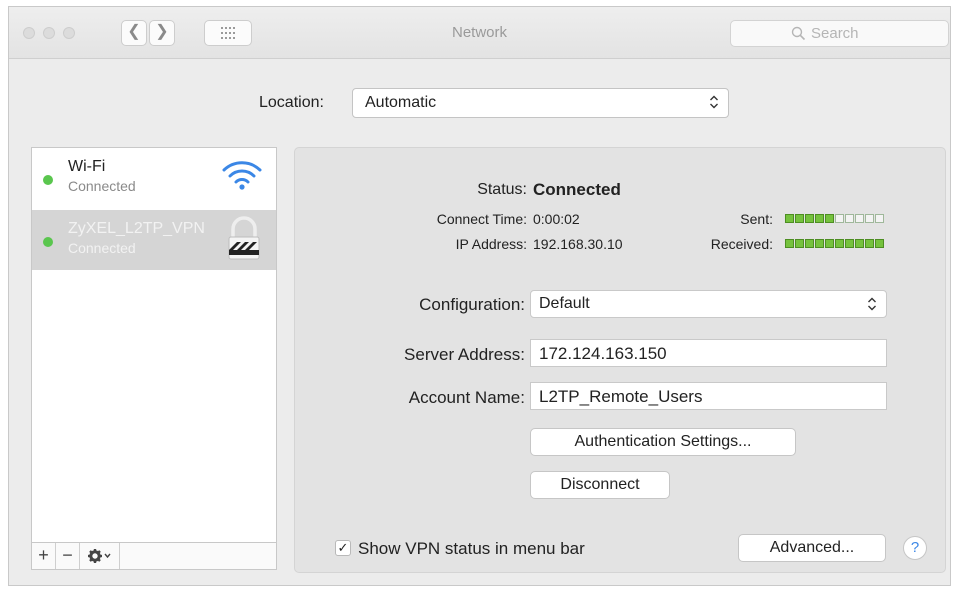 This screenshot has width=957, height=590. Describe the element at coordinates (154, 240) in the screenshot. I see `service-item-vpn: ZyXEL_L2TP_VPN Connected` at that location.